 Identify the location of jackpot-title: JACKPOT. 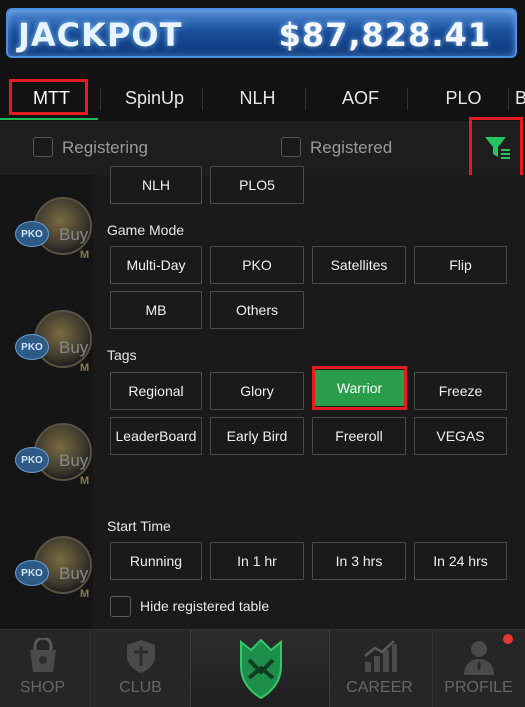
(100, 35).